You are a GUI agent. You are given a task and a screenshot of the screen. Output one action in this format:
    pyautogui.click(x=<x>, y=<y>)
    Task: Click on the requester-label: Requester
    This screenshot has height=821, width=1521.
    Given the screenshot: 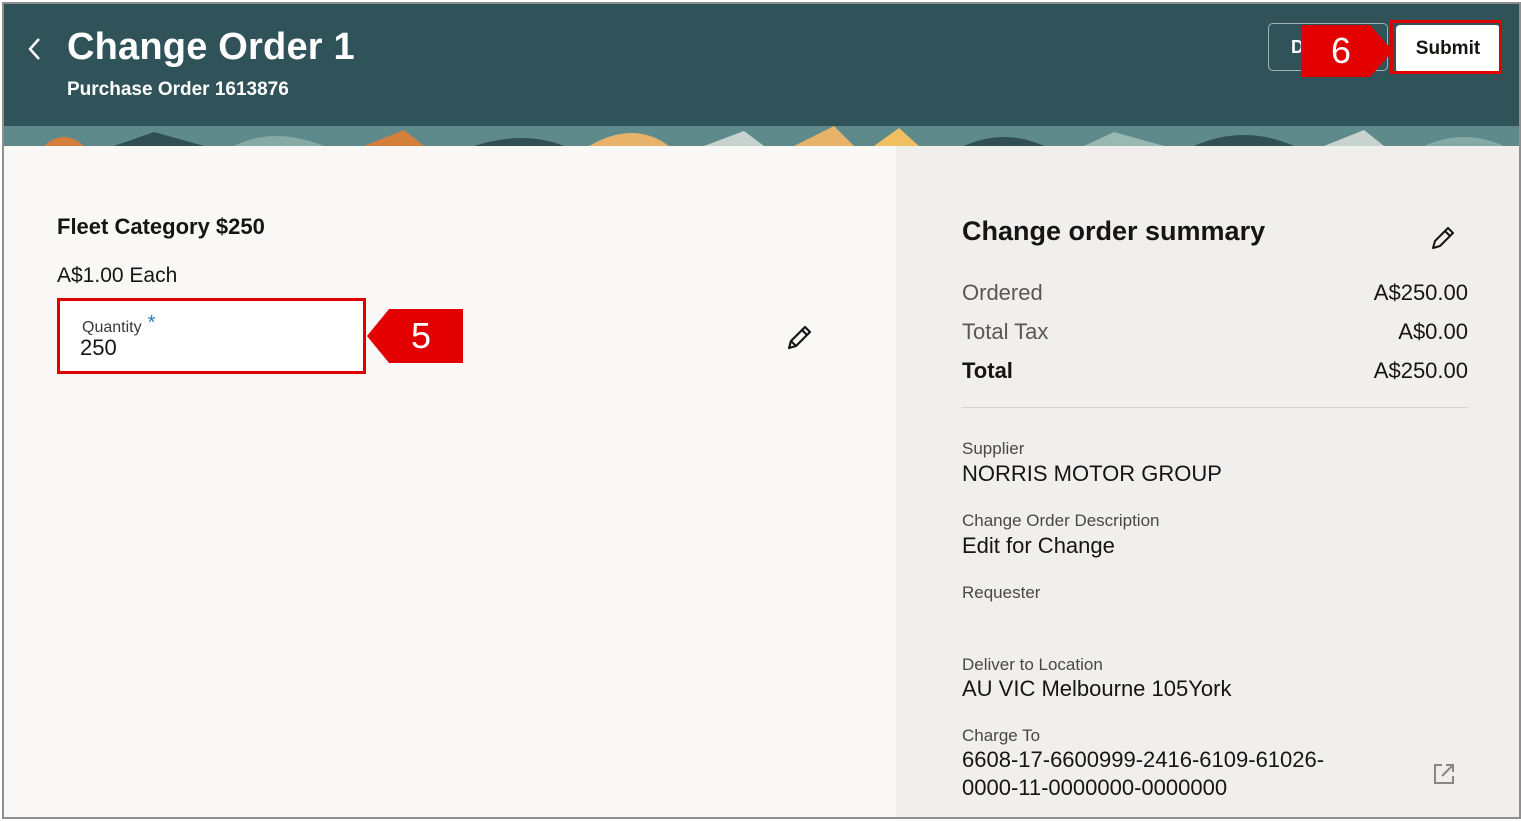 What is the action you would take?
    pyautogui.click(x=1001, y=592)
    